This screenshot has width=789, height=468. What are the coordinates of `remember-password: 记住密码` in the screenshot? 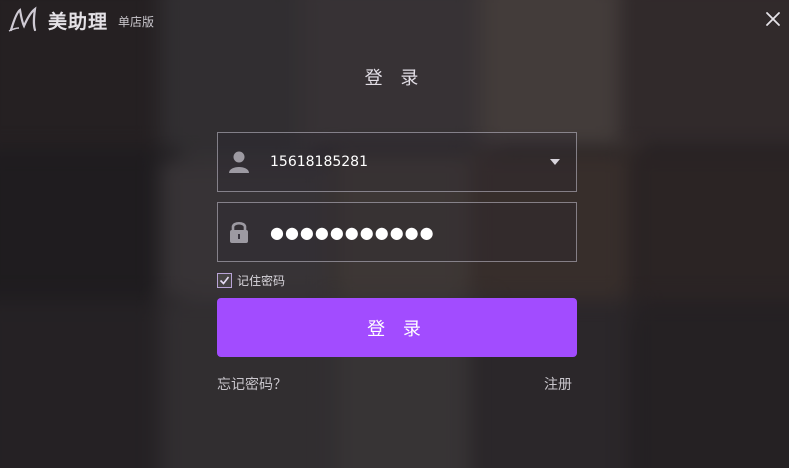 It's located at (251, 280).